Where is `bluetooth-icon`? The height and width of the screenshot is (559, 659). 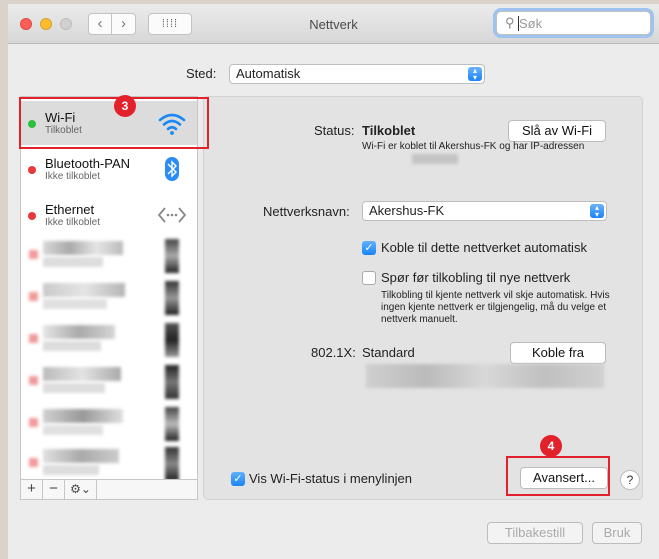
bluetooth-icon is located at coordinates (172, 169).